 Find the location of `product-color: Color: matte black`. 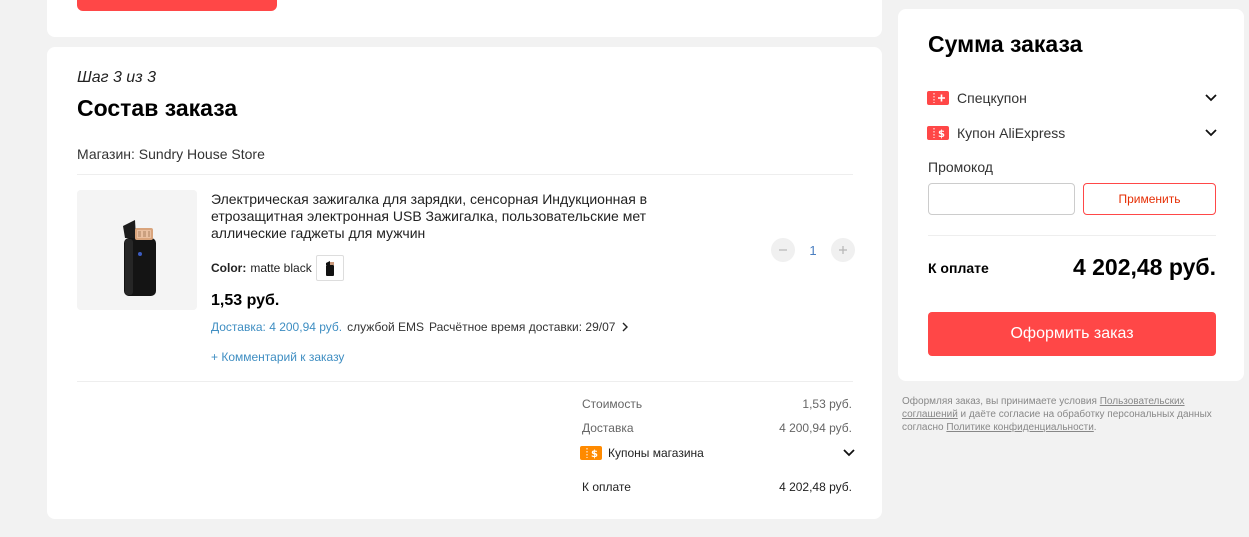

product-color: Color: matte black is located at coordinates (277, 268).